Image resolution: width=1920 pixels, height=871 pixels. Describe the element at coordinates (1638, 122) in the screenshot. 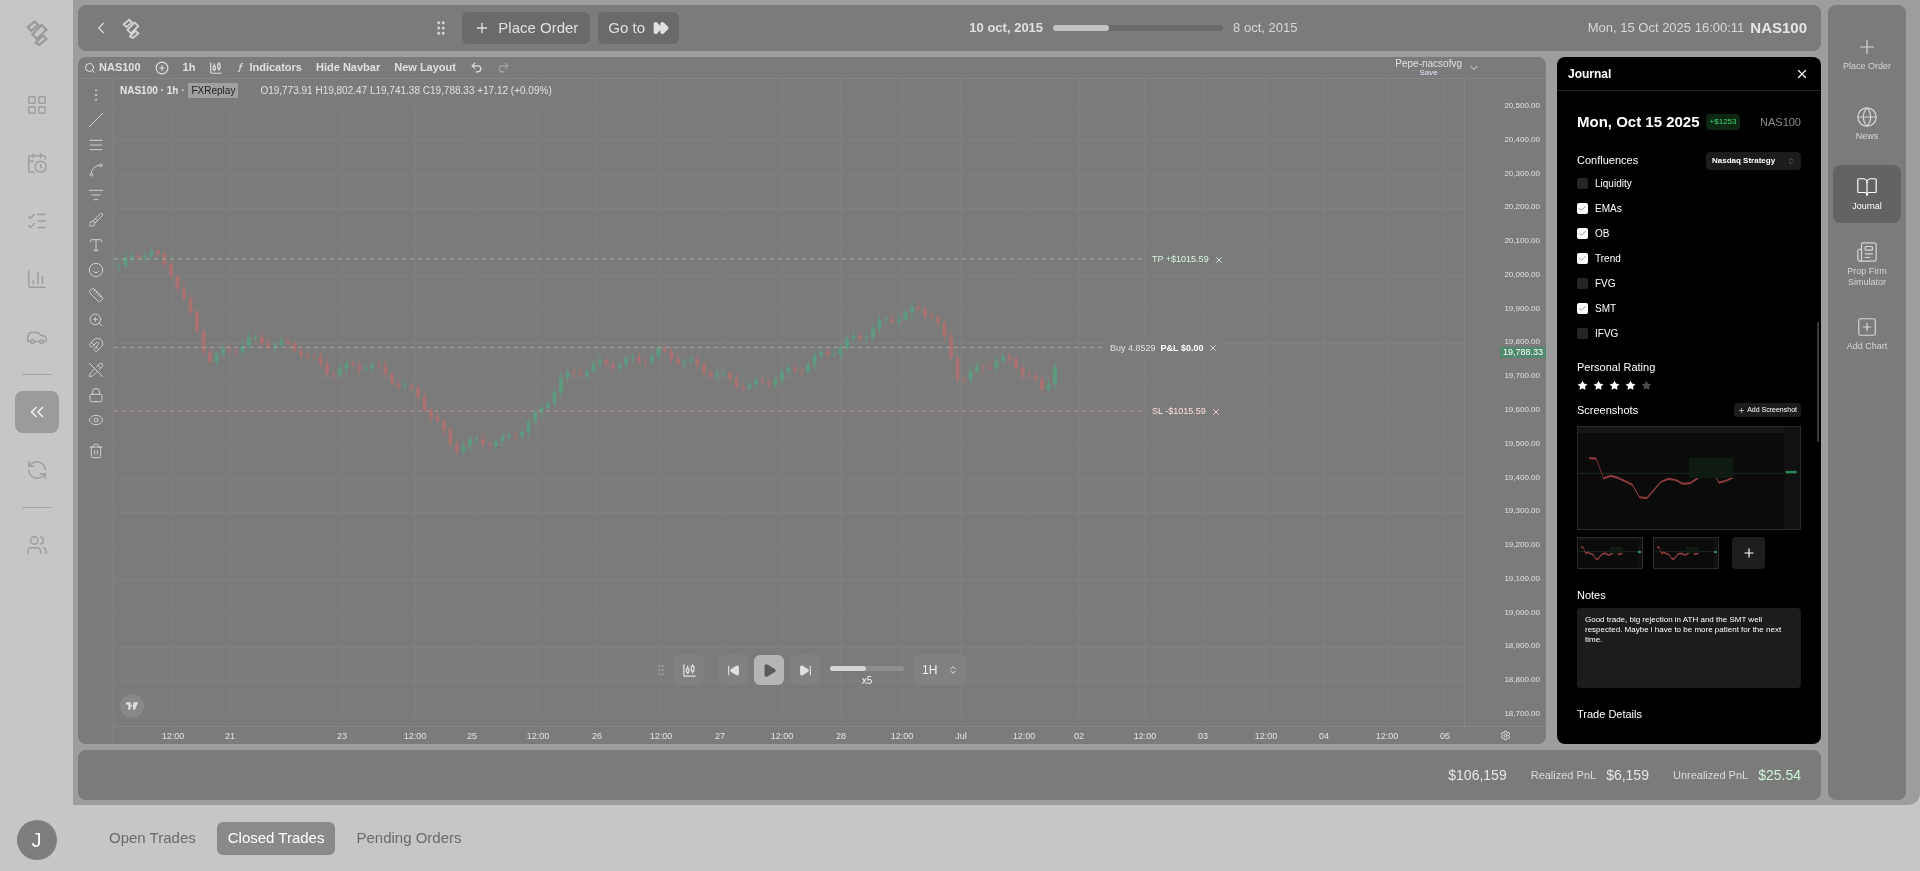

I see `journal-date: Mon, Oct 15 2025` at that location.